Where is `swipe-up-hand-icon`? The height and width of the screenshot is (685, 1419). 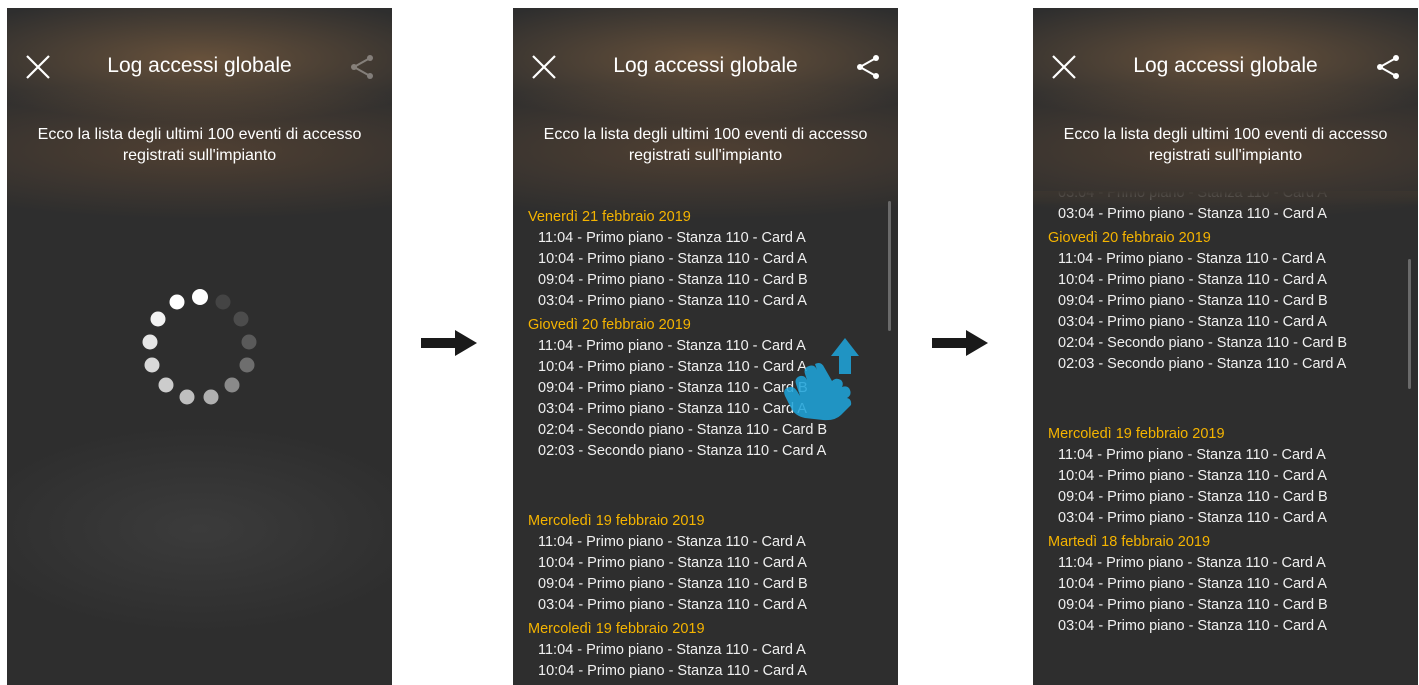
swipe-up-hand-icon is located at coordinates (821, 379).